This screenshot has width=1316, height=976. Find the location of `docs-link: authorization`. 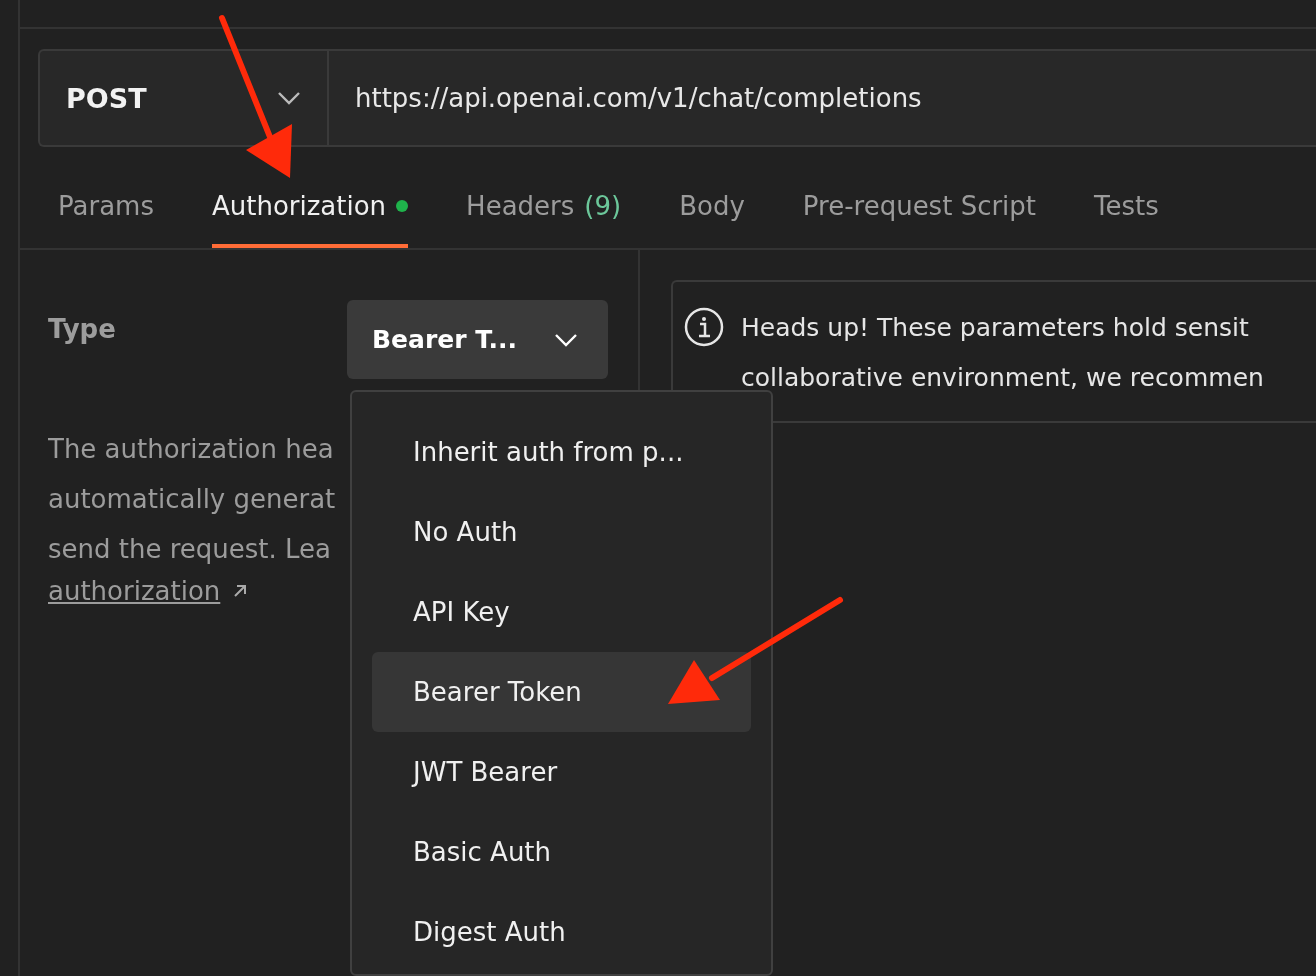

docs-link: authorization is located at coordinates (134, 591).